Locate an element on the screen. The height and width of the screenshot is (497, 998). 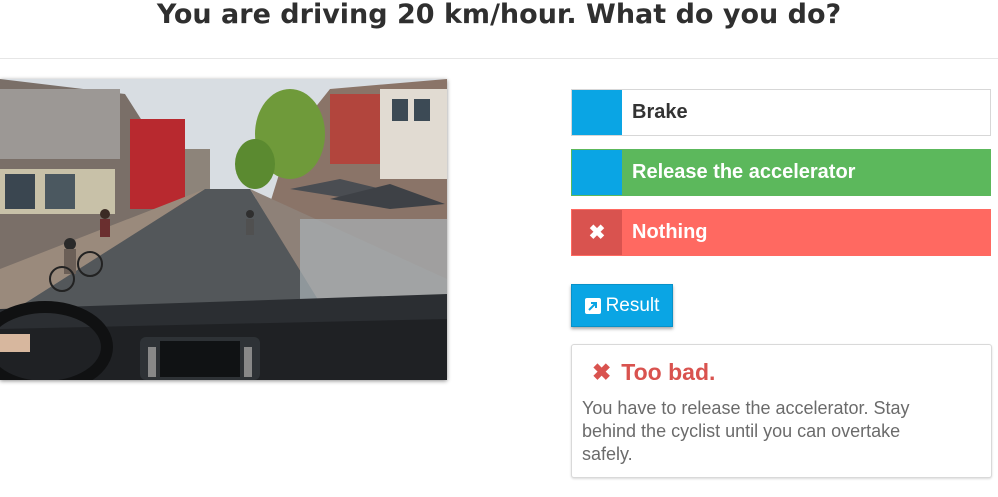
feedback-heading: Too bad. is located at coordinates (668, 372).